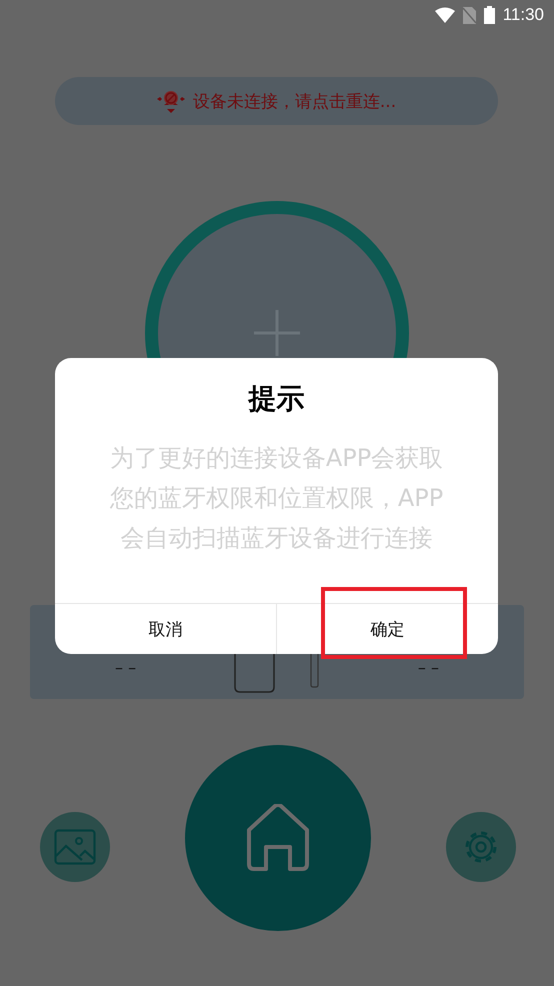 The image size is (554, 986). Describe the element at coordinates (165, 629) in the screenshot. I see `cancel-button: 取消` at that location.